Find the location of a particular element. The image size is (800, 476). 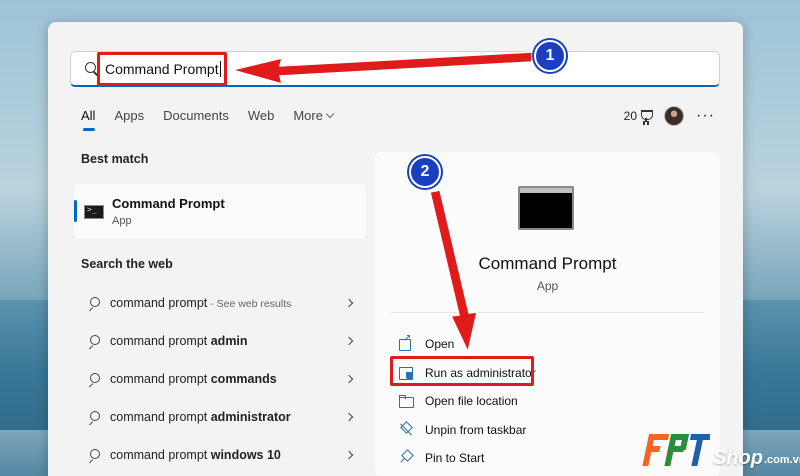

fpt-logo-icon is located at coordinates (676, 450).